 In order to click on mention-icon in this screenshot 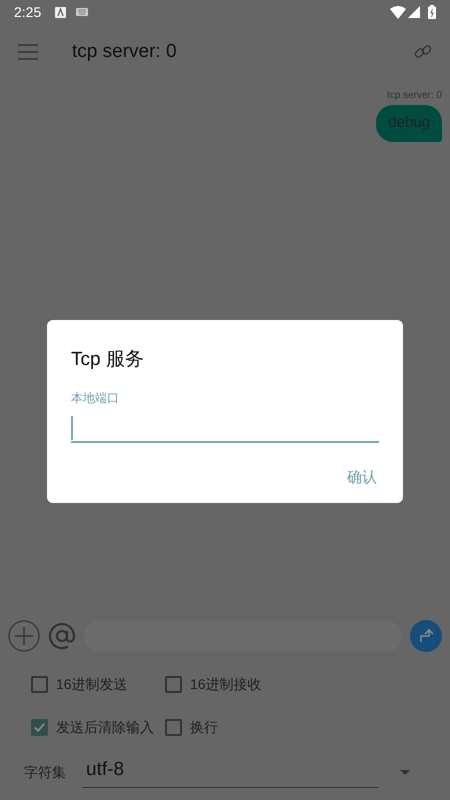, I will do `click(62, 636)`.